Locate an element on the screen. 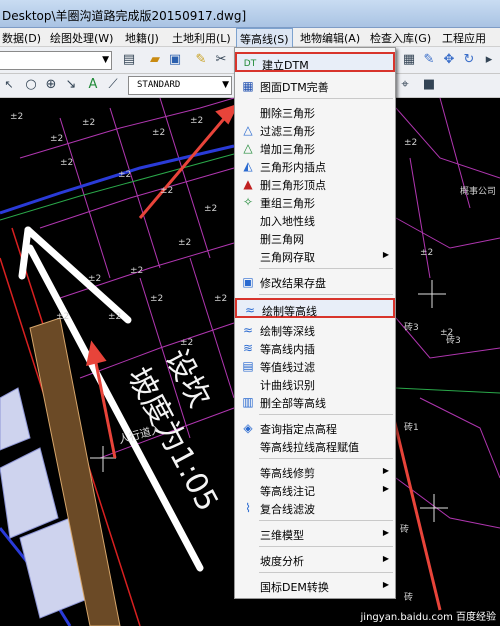 The image size is (500, 626). draw-contour-icon: ≈ is located at coordinates (250, 310).